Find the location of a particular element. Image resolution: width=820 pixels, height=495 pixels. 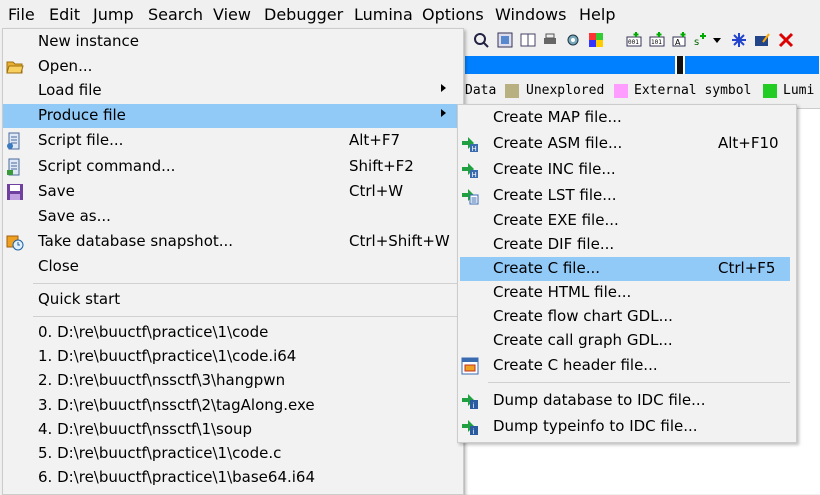

save-icon is located at coordinates (15, 192).